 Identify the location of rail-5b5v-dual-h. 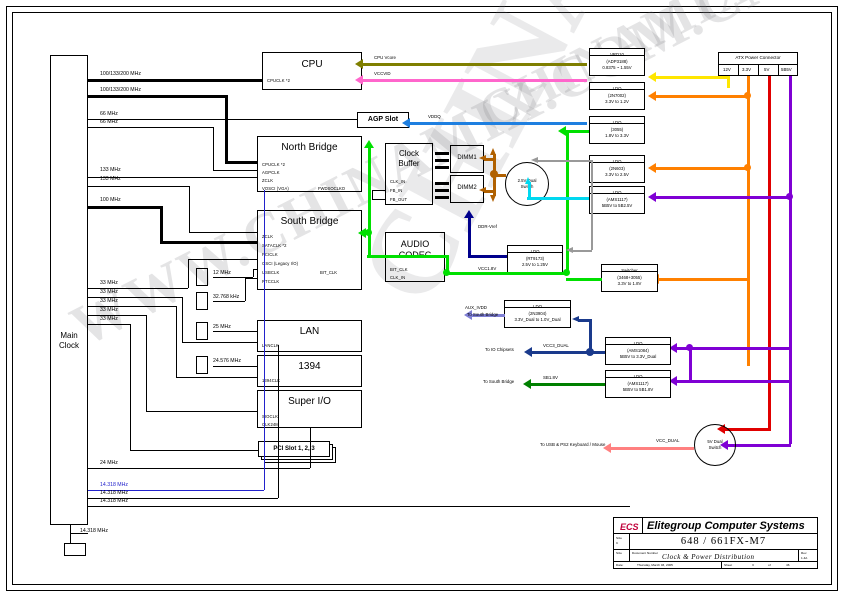
(759, 445).